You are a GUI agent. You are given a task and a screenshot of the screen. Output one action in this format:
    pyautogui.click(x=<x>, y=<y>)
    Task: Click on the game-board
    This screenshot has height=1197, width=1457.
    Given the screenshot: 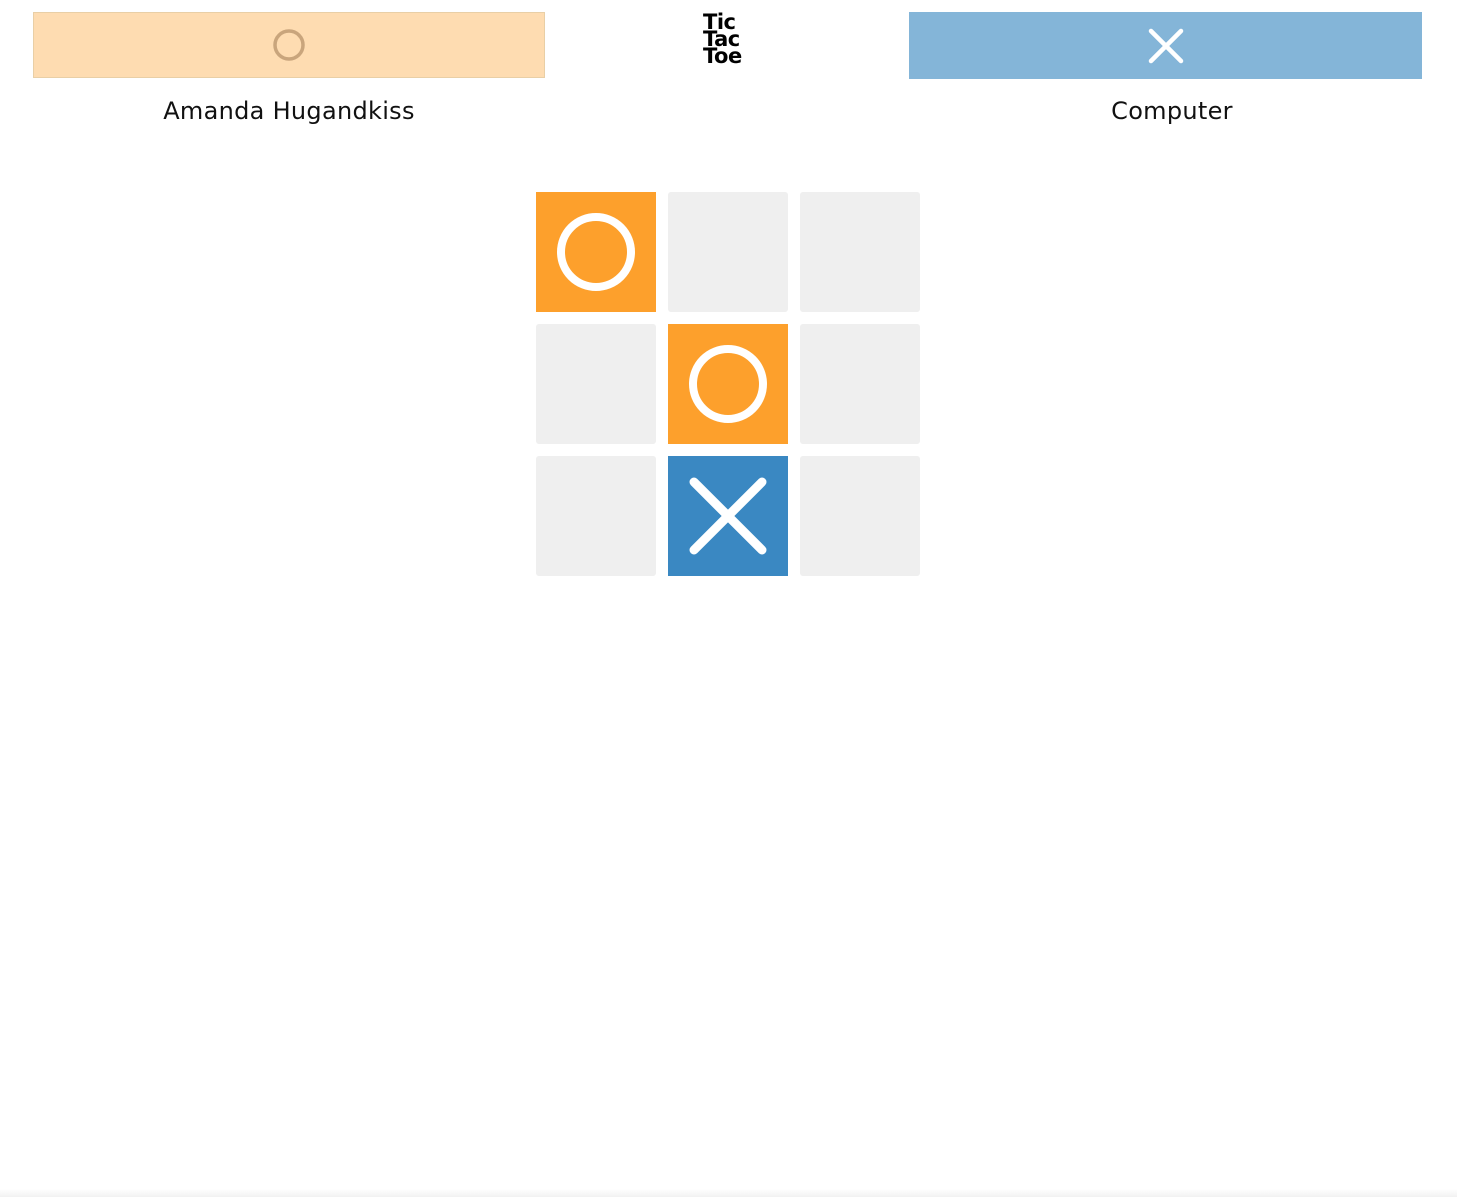 What is the action you would take?
    pyautogui.click(x=728, y=384)
    